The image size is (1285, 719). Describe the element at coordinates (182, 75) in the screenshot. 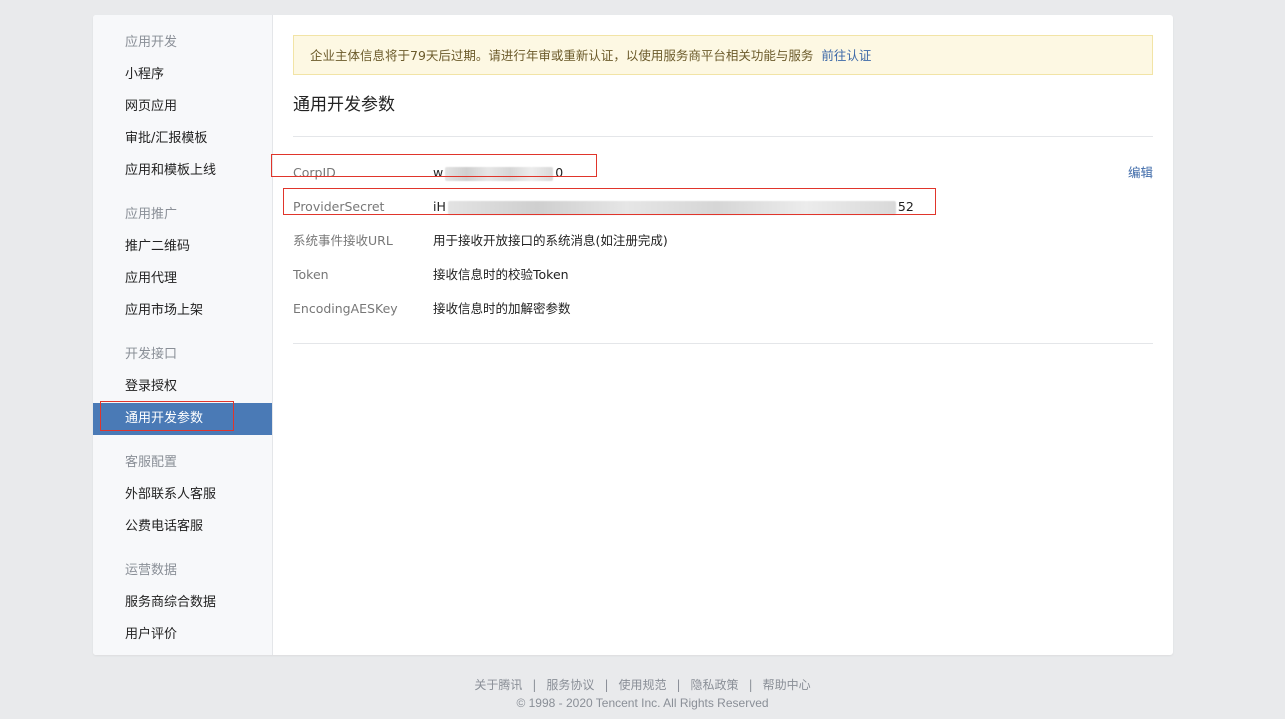

I see `sidebar-item-mini-program: 小程序` at that location.